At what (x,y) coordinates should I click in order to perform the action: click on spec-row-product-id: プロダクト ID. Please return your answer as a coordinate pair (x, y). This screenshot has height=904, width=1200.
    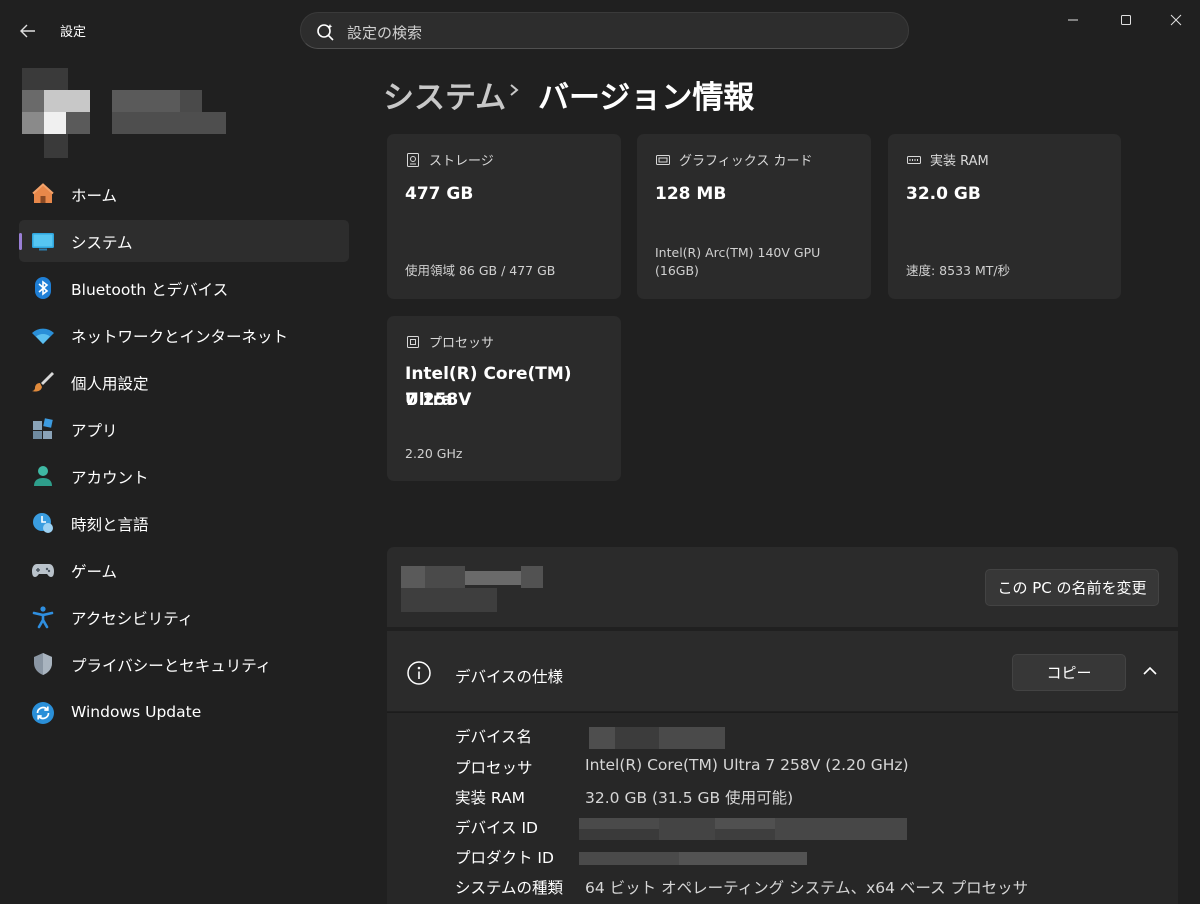
    Looking at the image, I should click on (805, 858).